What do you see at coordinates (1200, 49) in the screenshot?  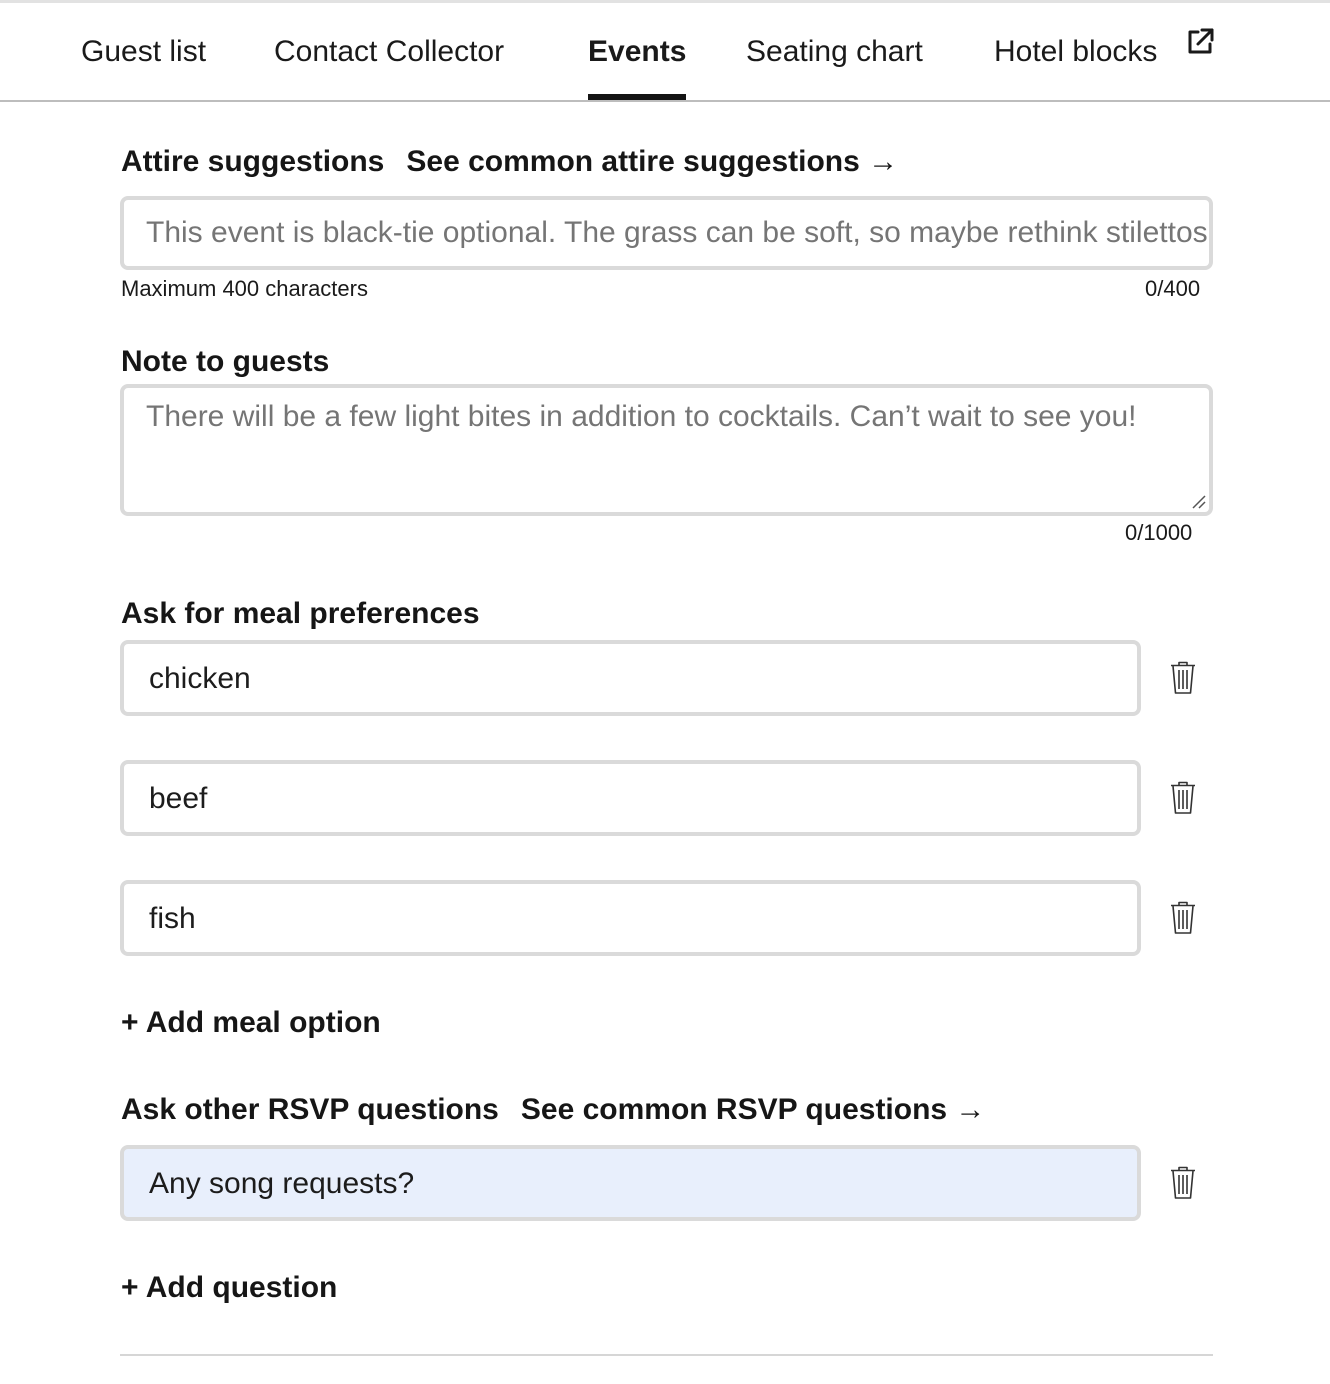 I see `external-link-icon` at bounding box center [1200, 49].